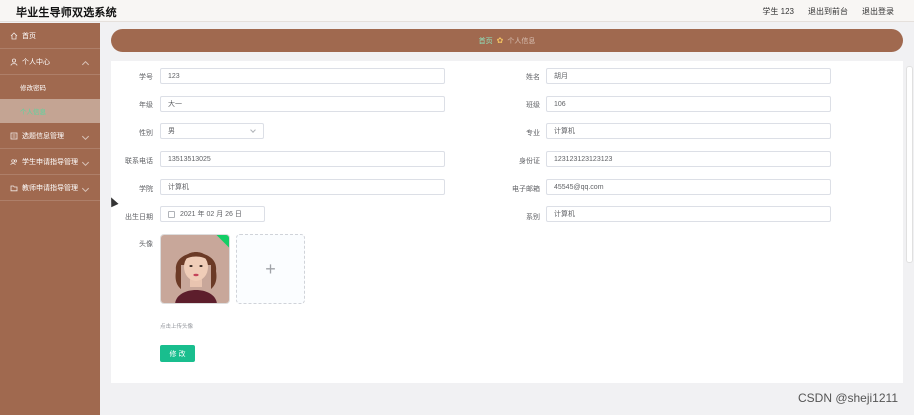 This screenshot has width=914, height=415. What do you see at coordinates (14, 35) in the screenshot?
I see `home-icon` at bounding box center [14, 35].